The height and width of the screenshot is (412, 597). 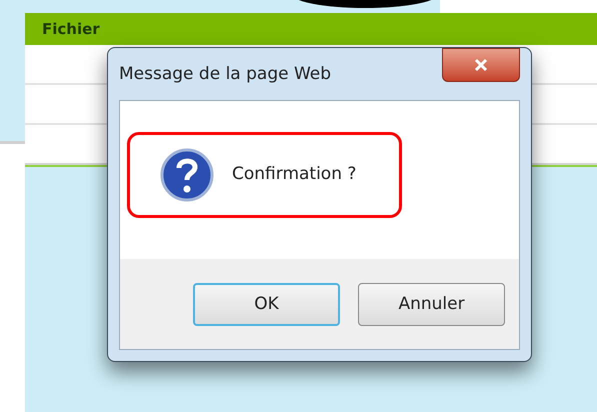 What do you see at coordinates (225, 74) in the screenshot?
I see `dialog-title: Message de la page Web` at bounding box center [225, 74].